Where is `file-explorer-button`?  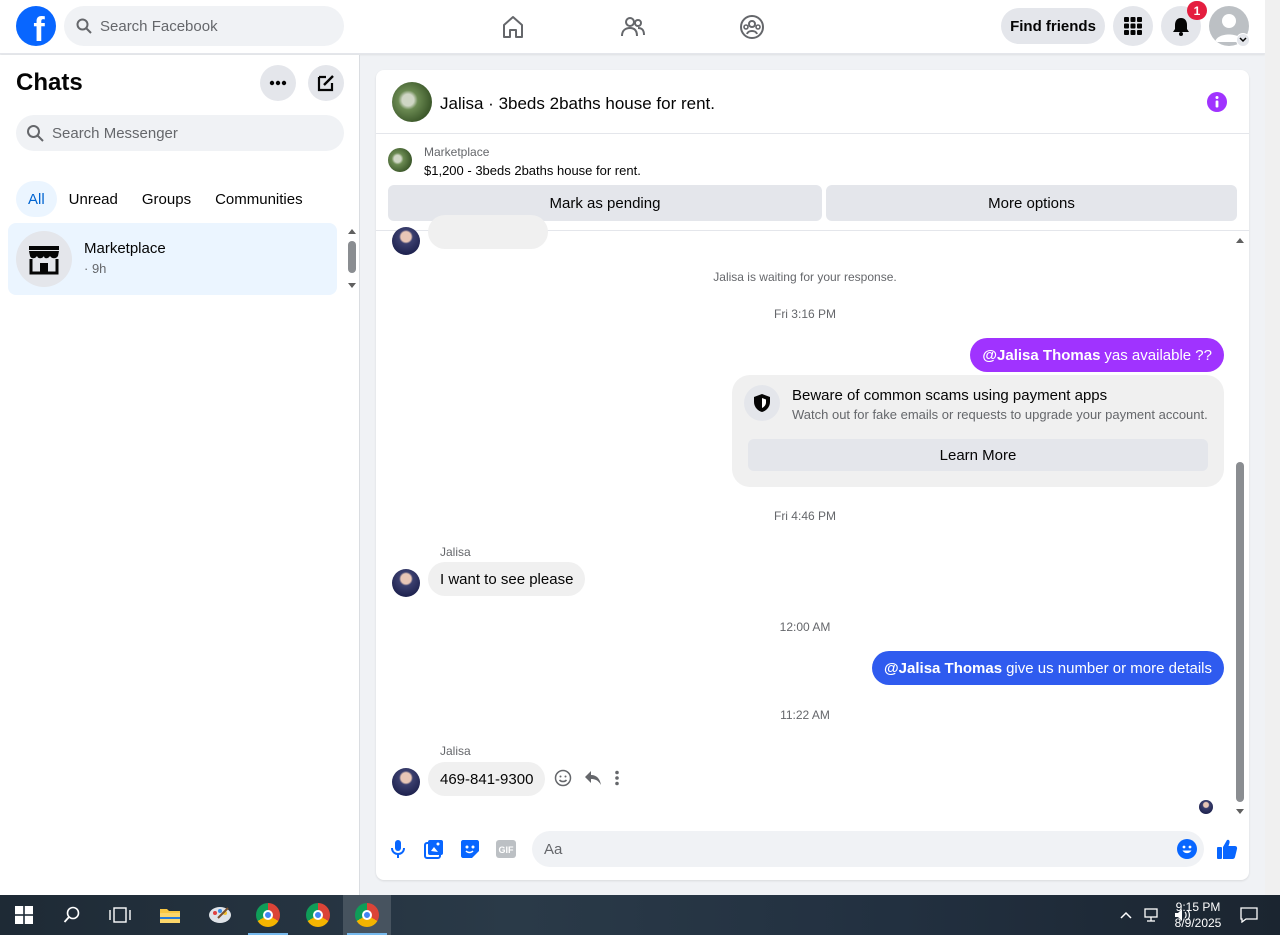 file-explorer-button is located at coordinates (170, 915).